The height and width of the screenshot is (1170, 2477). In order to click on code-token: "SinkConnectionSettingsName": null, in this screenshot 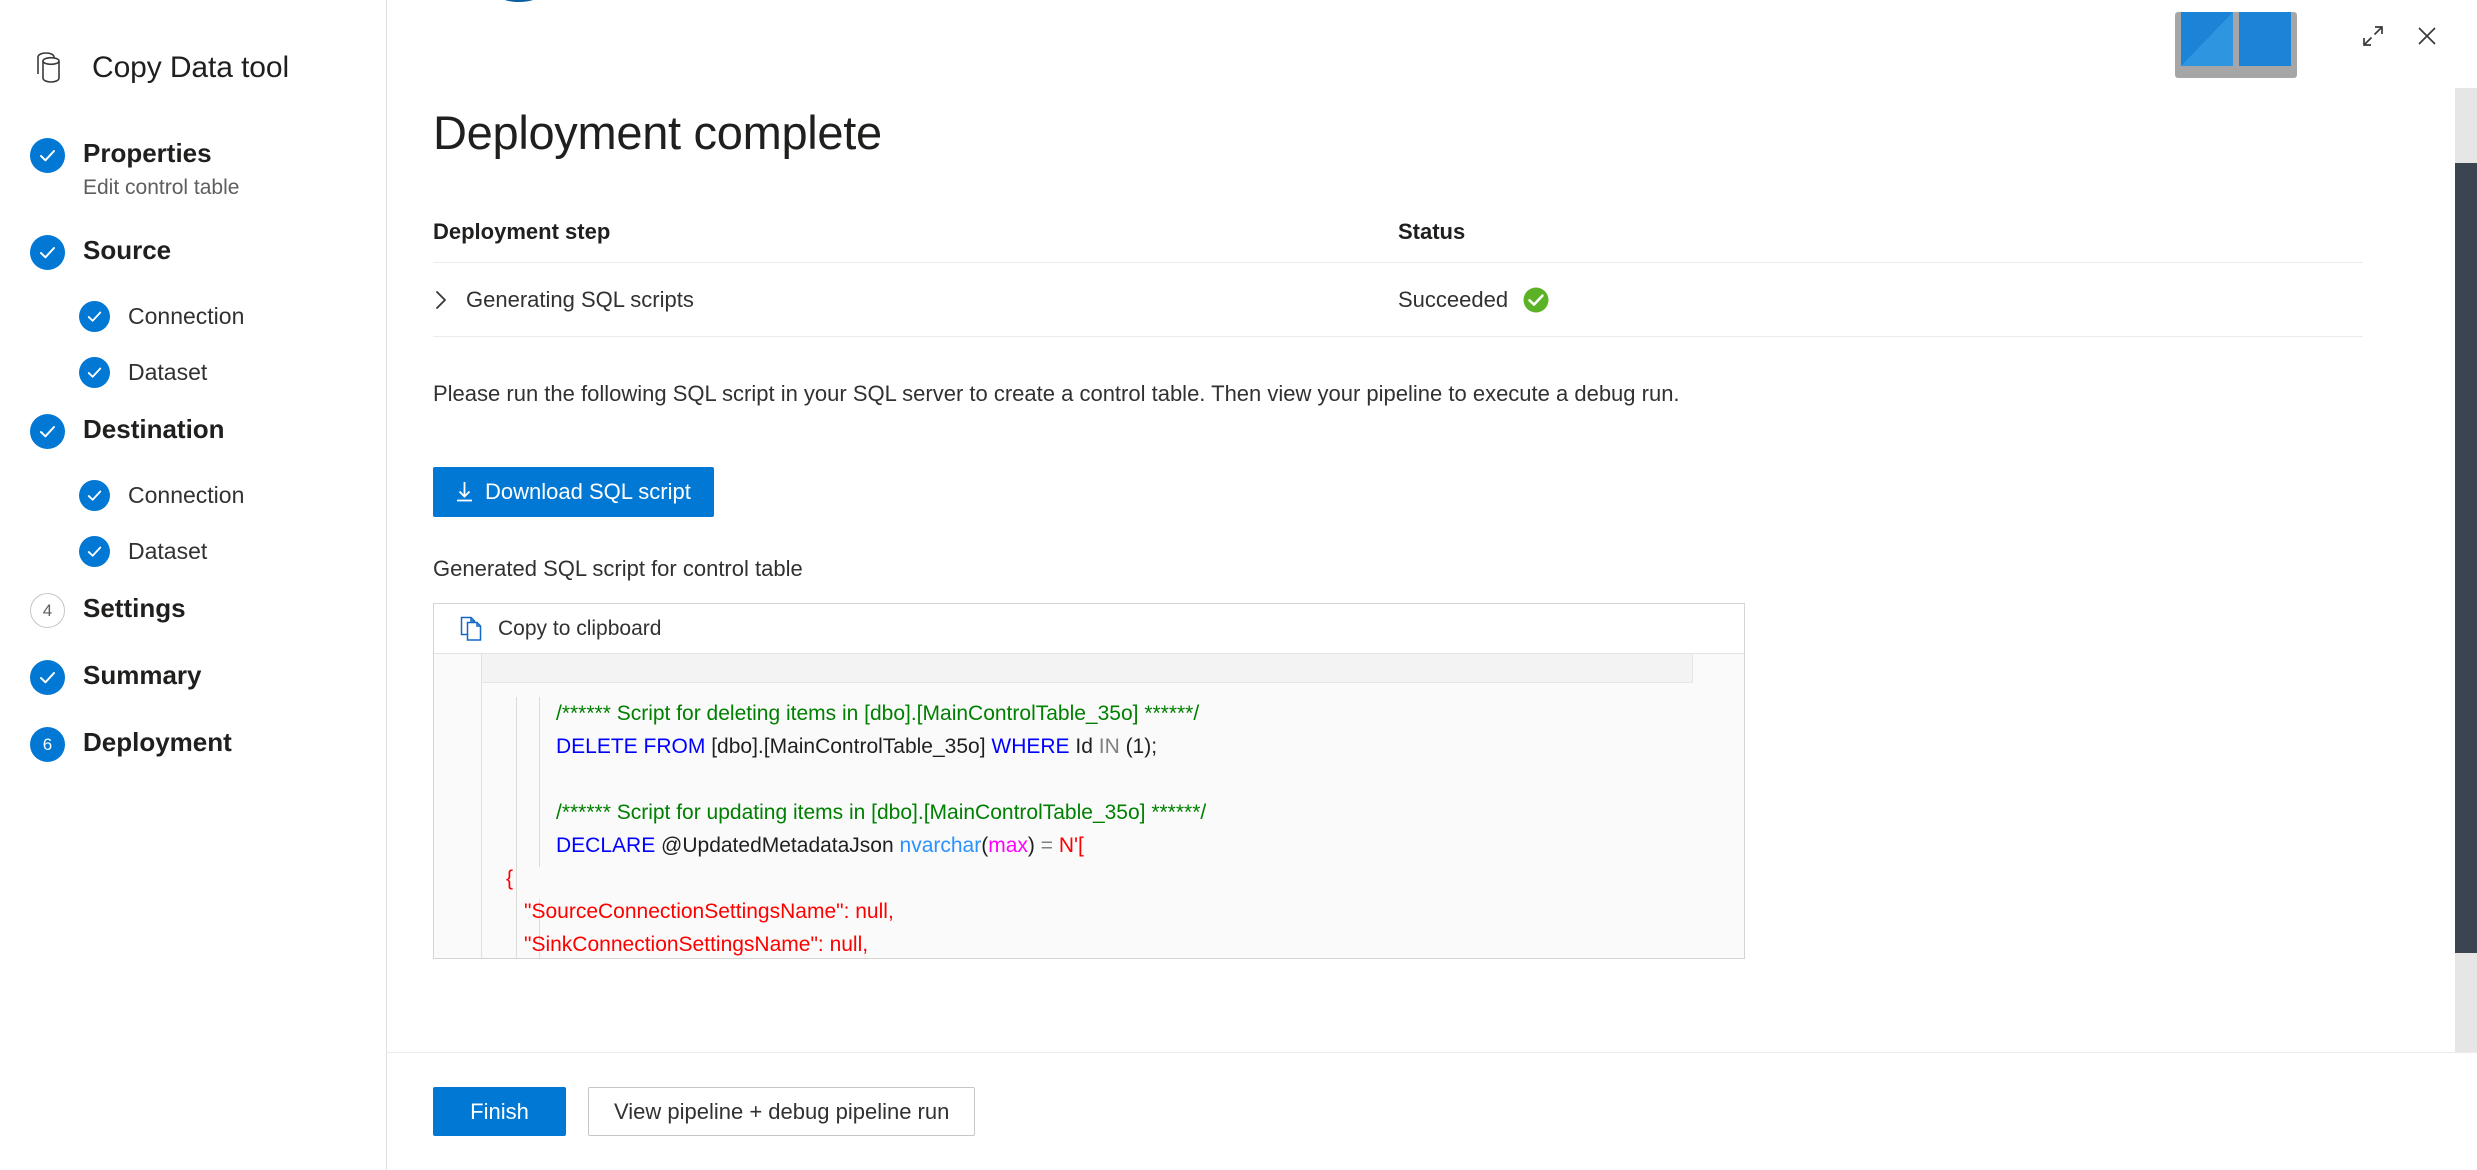, I will do `click(696, 944)`.